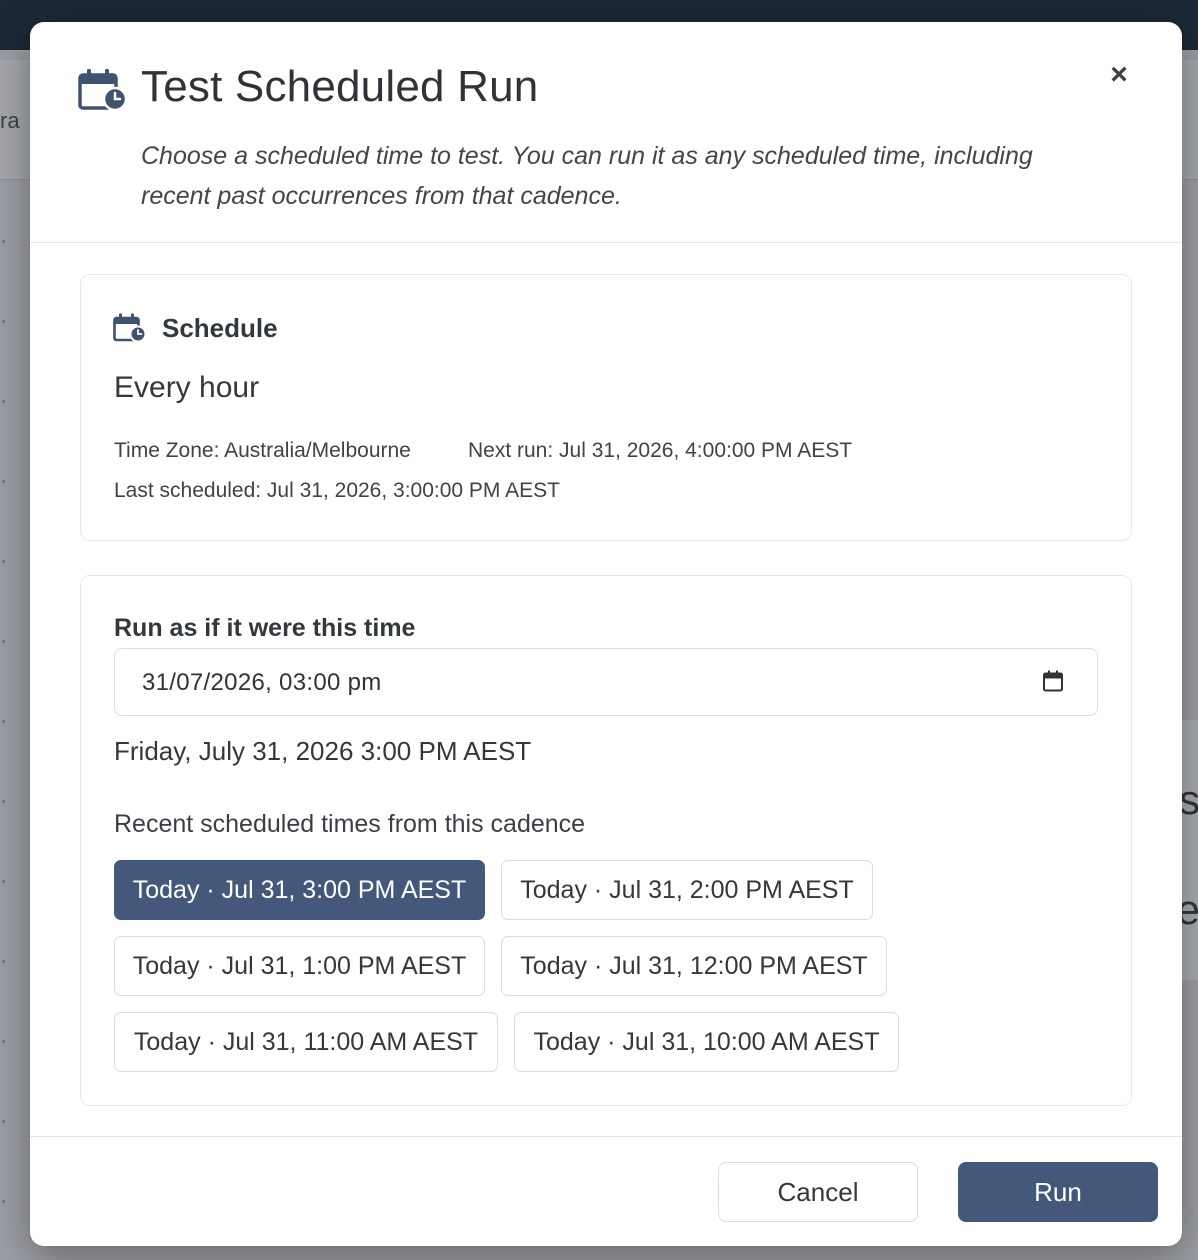  Describe the element at coordinates (687, 890) in the screenshot. I see `recent-time-option: Today · Jul 31, 2:00 PM AEST` at that location.